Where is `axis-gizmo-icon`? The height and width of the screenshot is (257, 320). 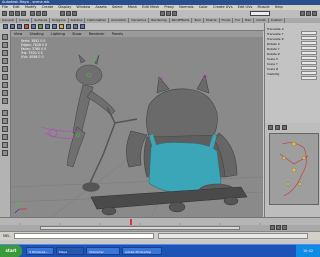
axis-gizmo-icon is located at coordinates (20, 207).